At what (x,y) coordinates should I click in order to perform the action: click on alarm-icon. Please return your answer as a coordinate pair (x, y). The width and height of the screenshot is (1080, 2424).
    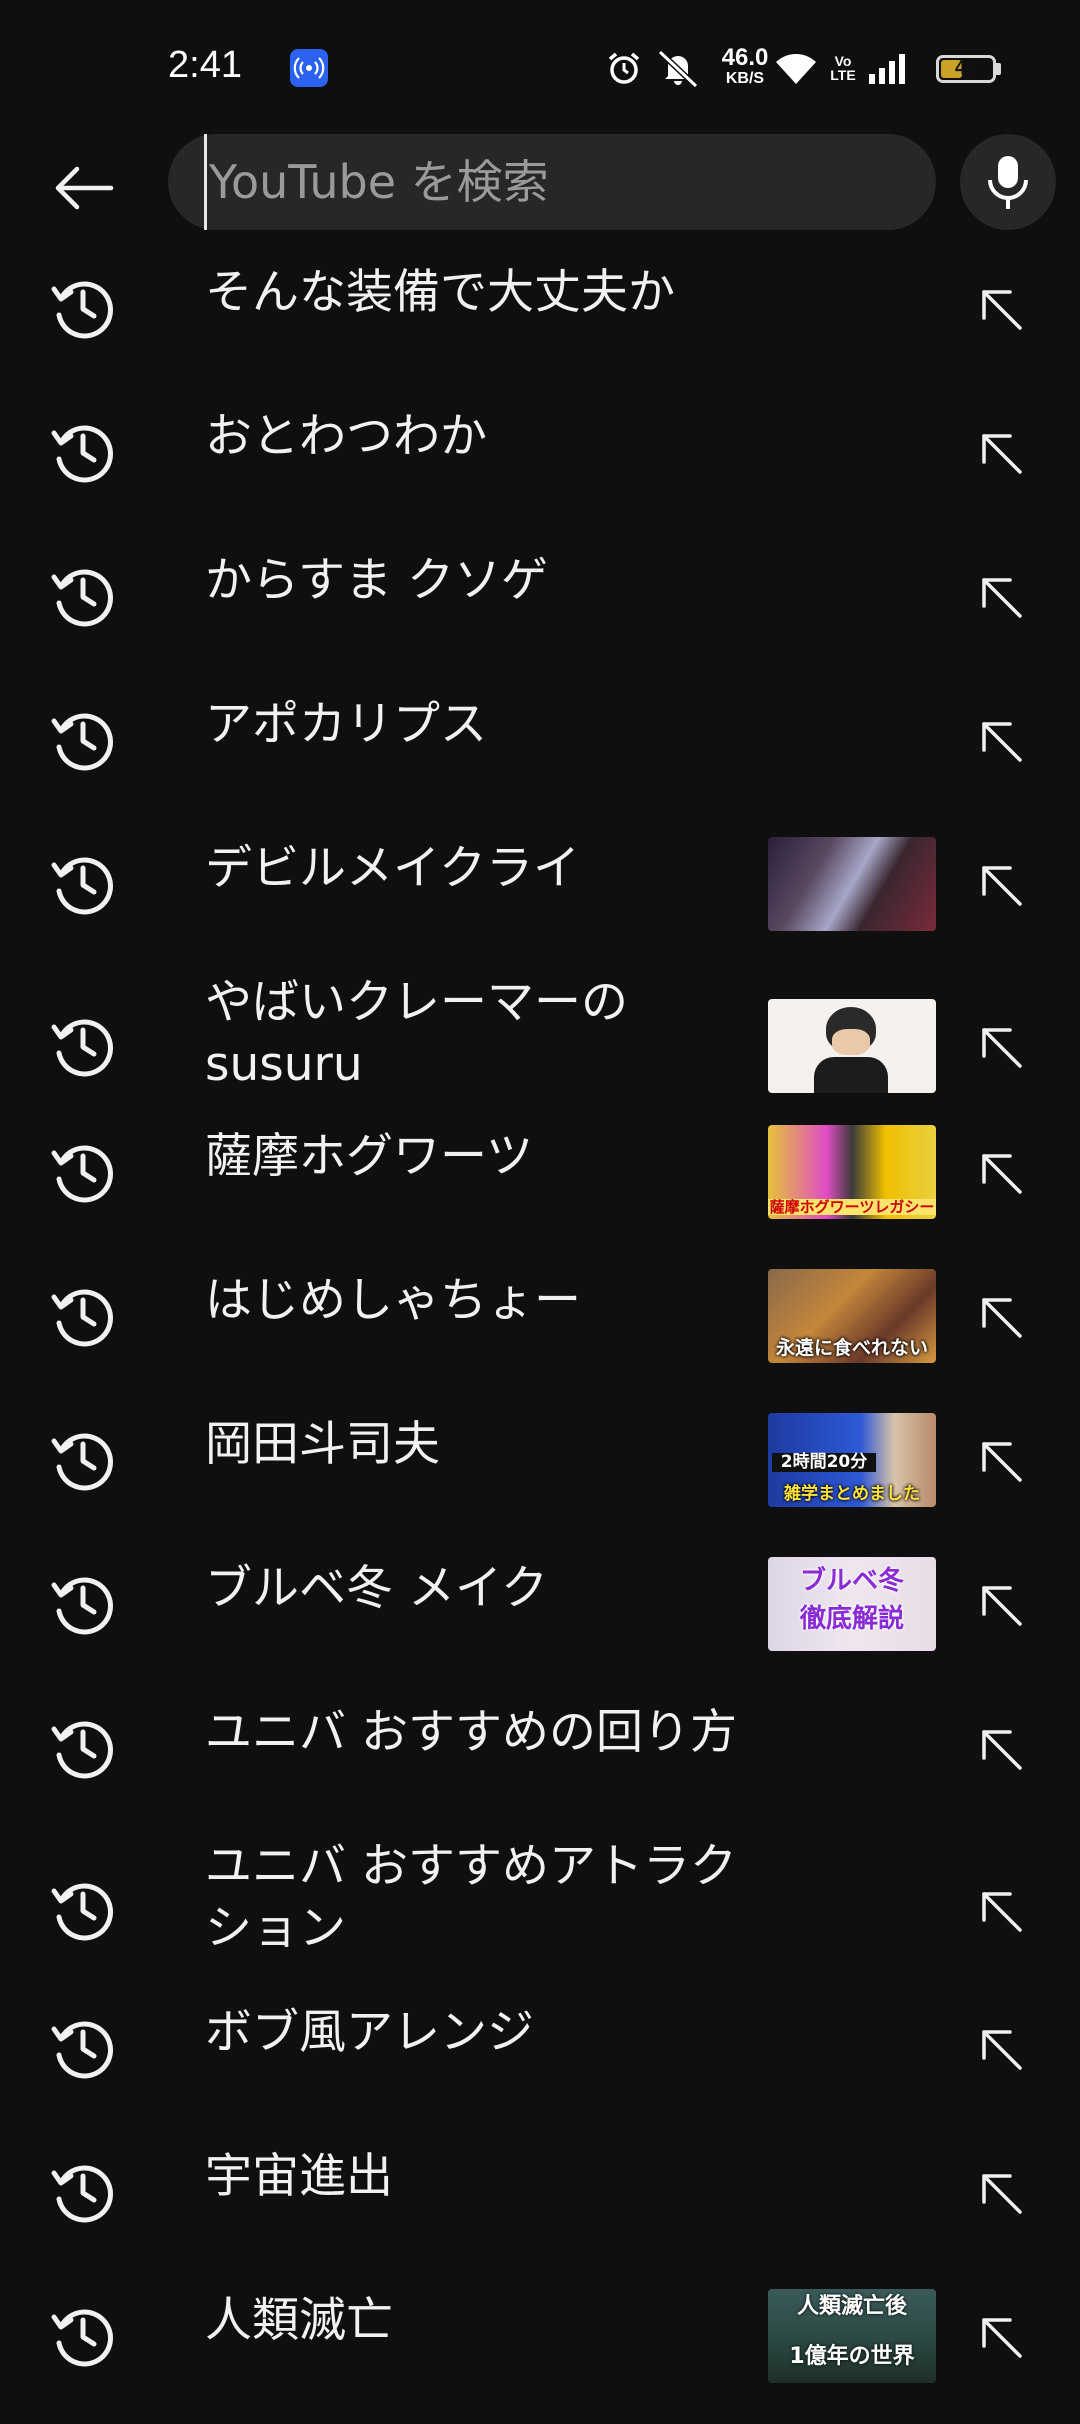
    Looking at the image, I should click on (624, 68).